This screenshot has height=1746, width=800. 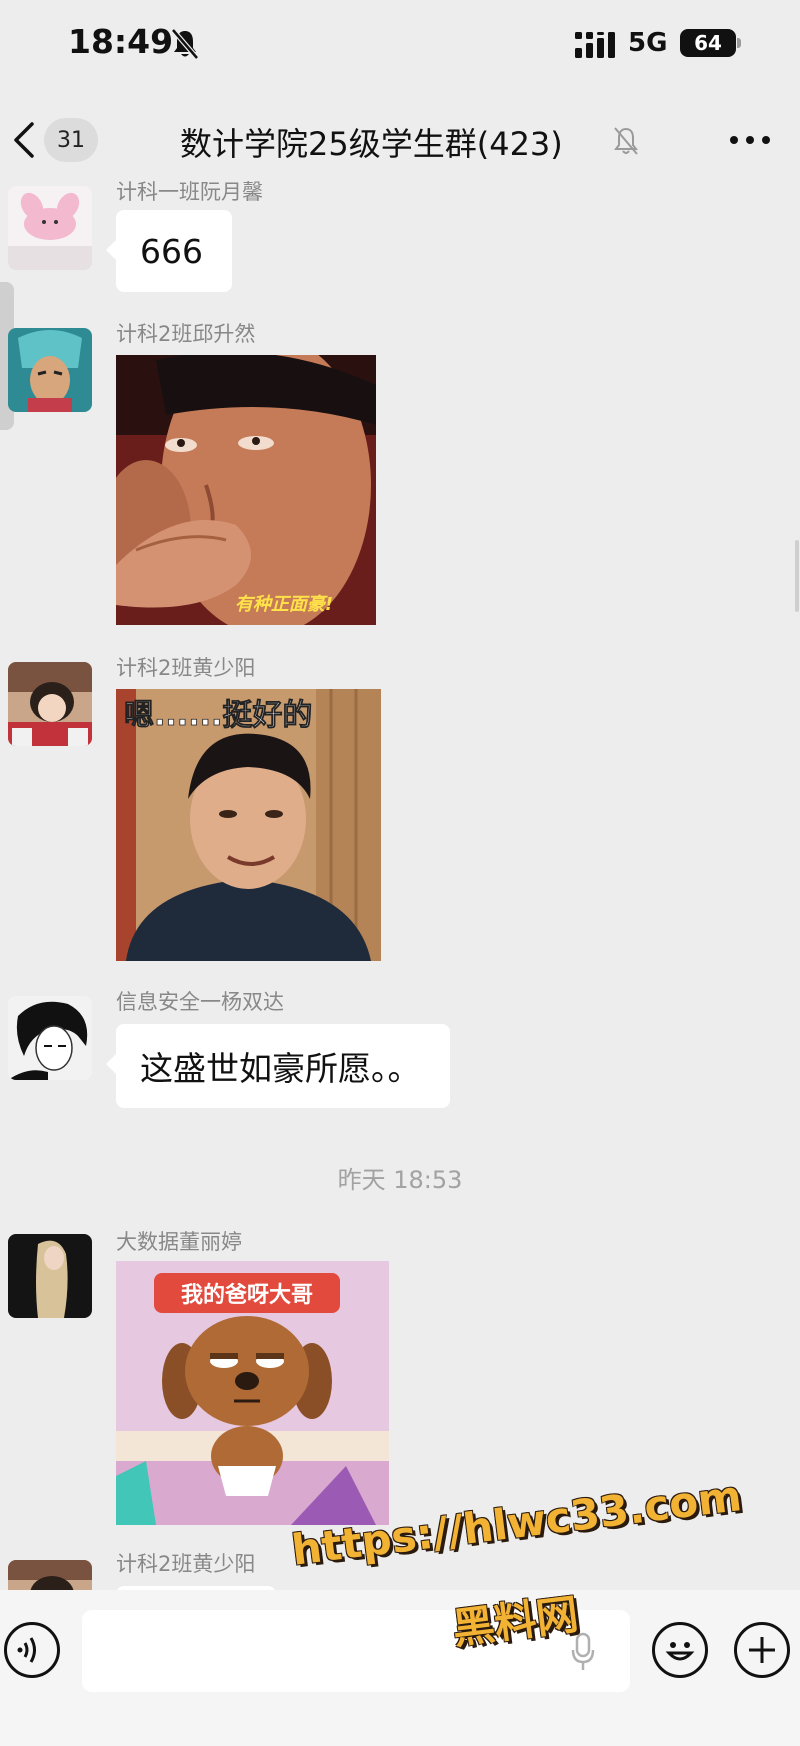 I want to click on voice-icon, so click(x=26, y=1650).